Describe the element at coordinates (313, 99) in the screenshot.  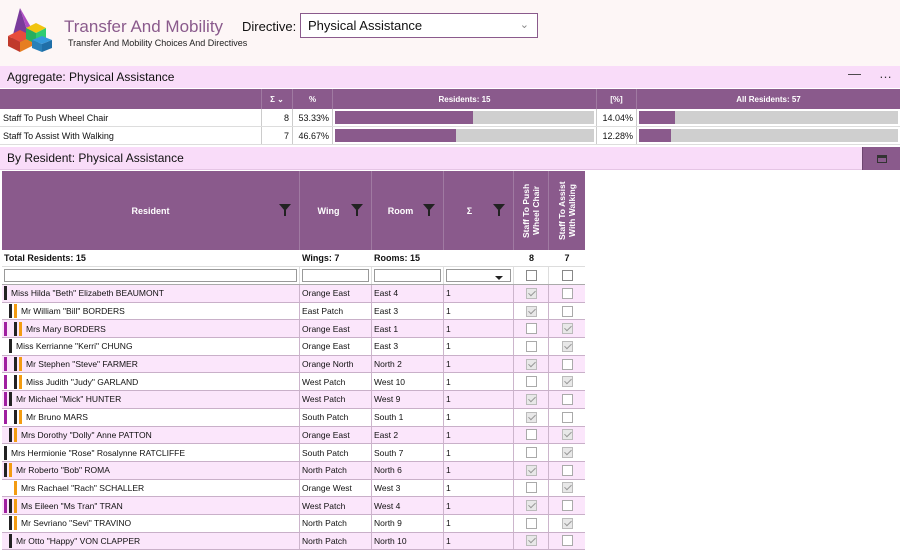
I see `aggregate-pct-header: %` at that location.